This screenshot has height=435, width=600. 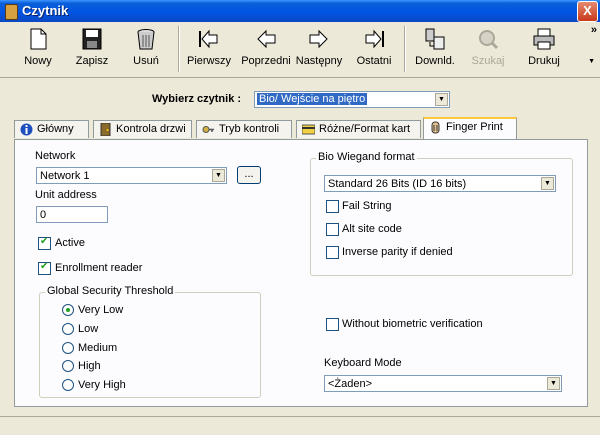 I want to click on next-arrow-icon, so click(x=318, y=39).